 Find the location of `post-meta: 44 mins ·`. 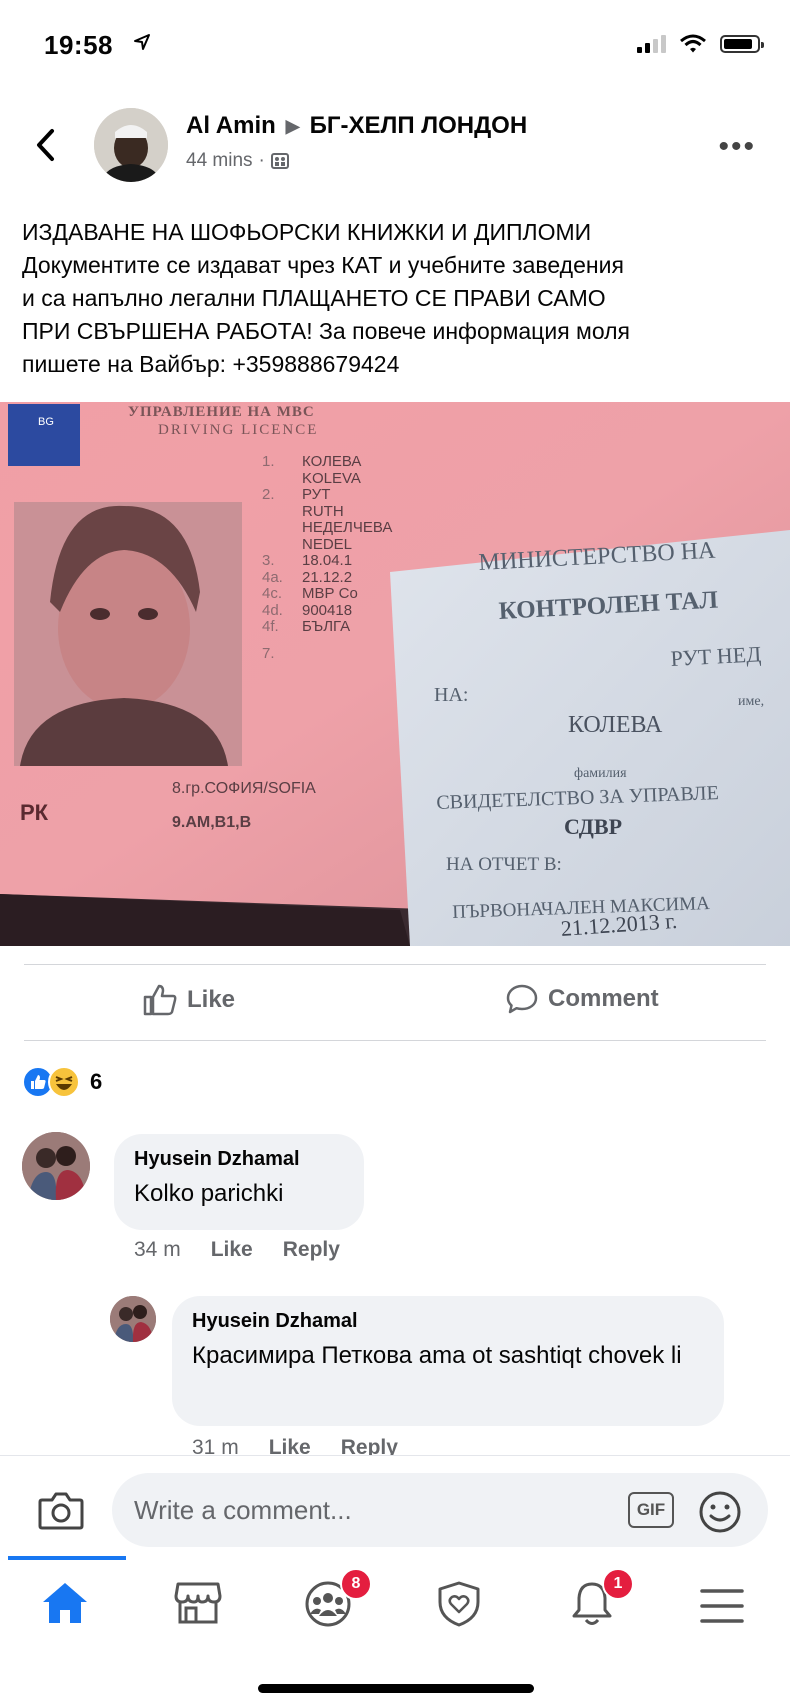

post-meta: 44 mins · is located at coordinates (237, 161).